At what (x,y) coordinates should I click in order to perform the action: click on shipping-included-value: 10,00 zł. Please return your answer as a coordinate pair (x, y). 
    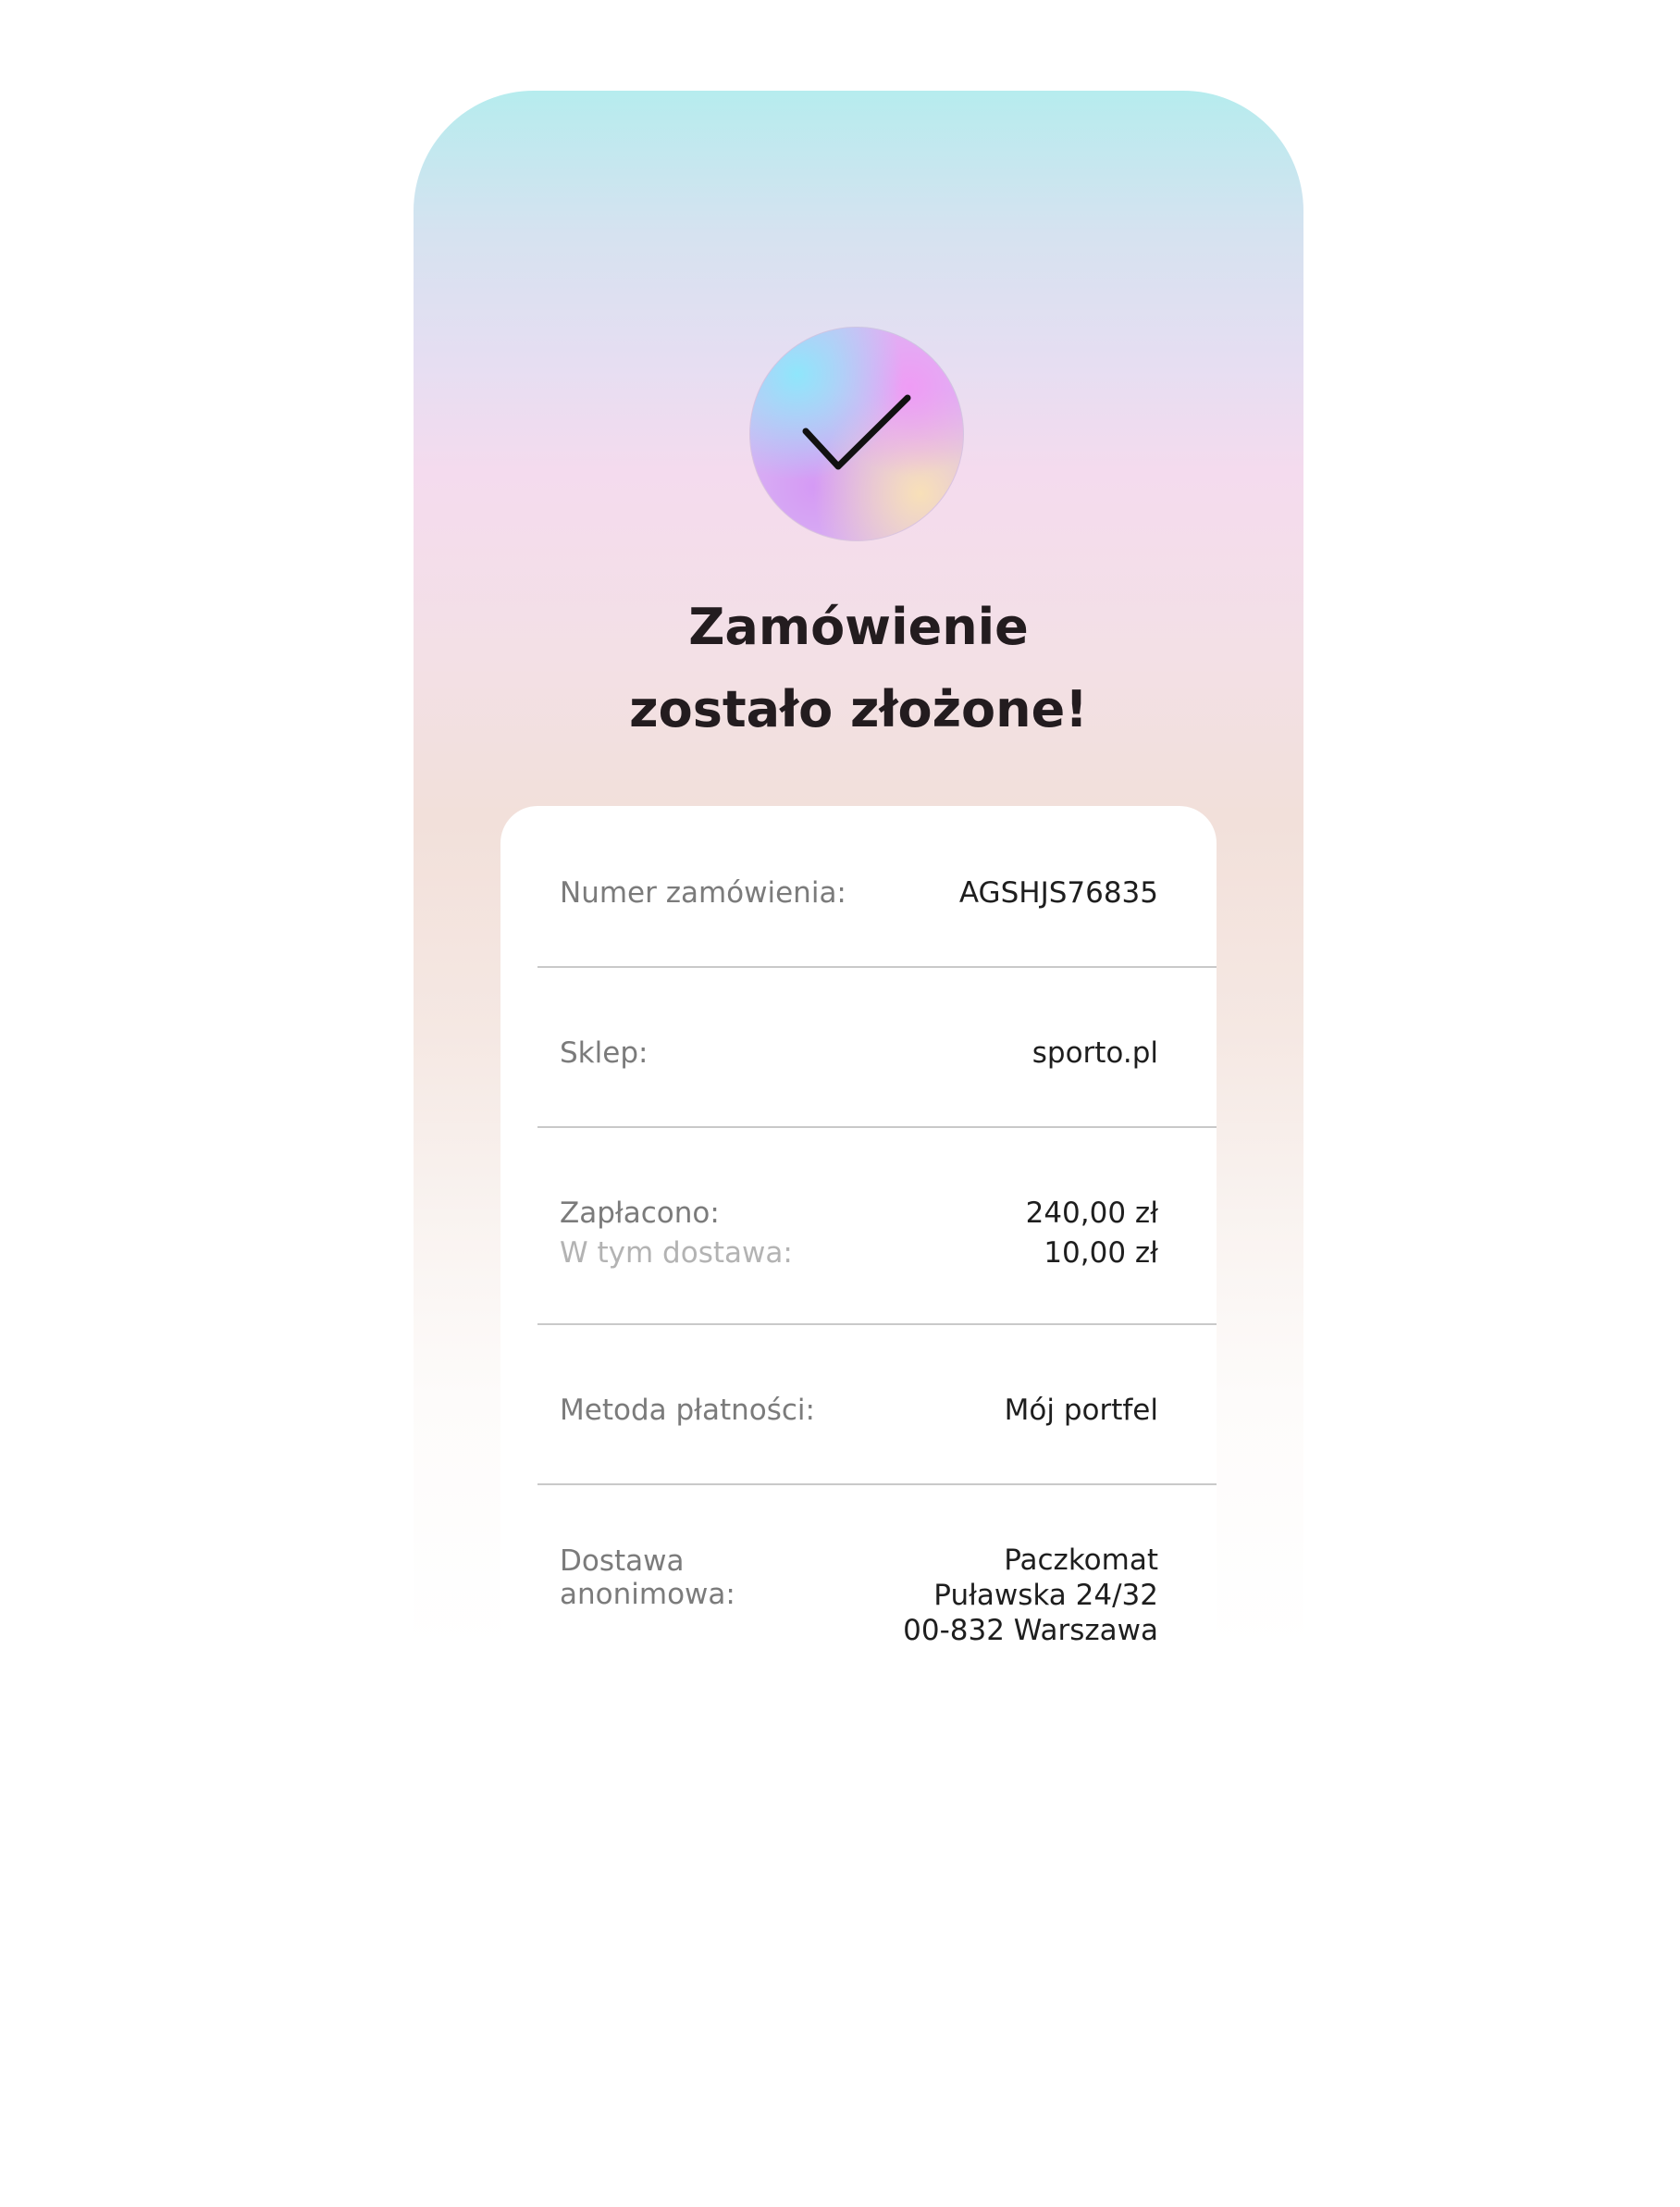
    Looking at the image, I should click on (1101, 1253).